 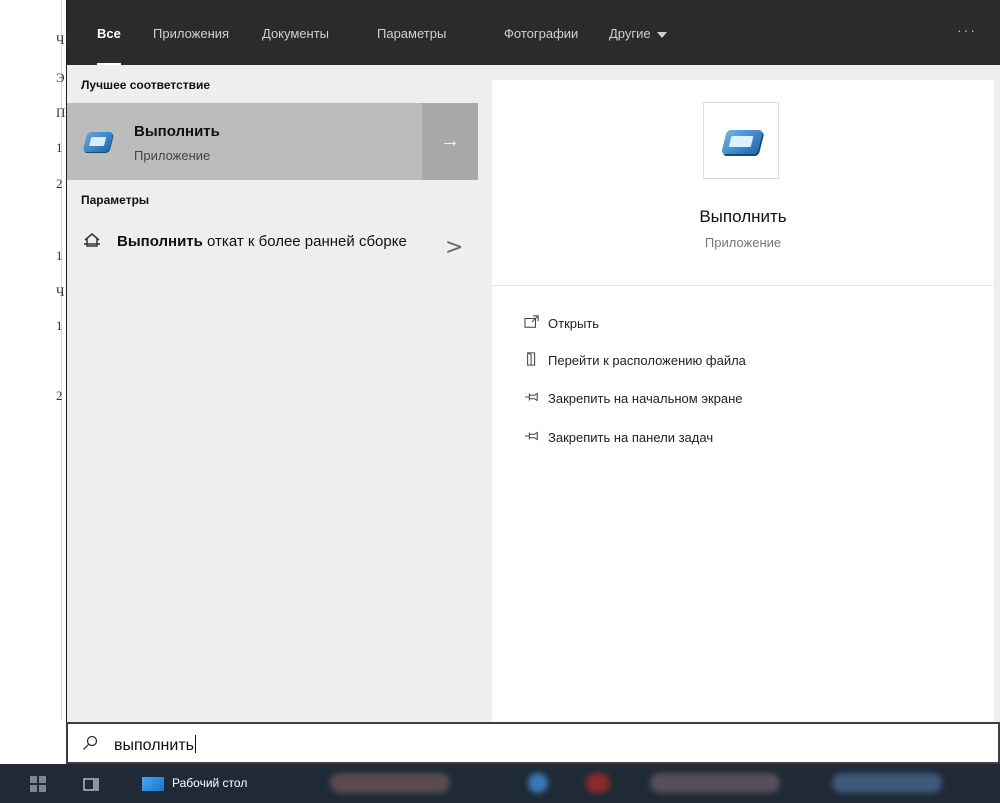 I want to click on settings-result-item: Выполнить откат к более ранней сборке >, so click(x=272, y=256).